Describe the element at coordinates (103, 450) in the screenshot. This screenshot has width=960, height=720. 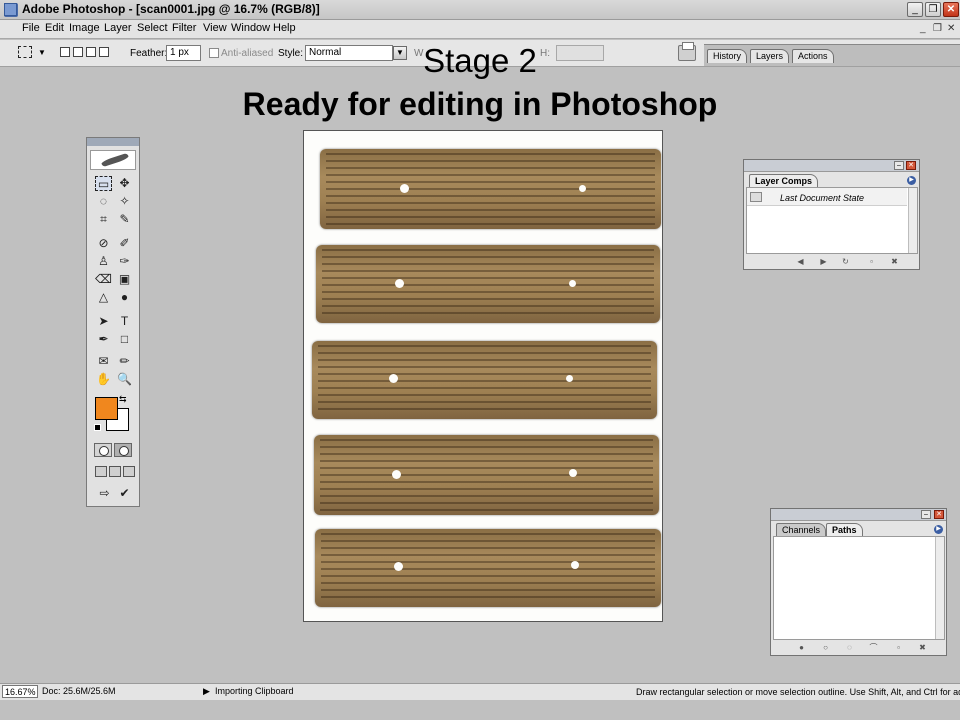
I see `standard-mode-icon` at that location.